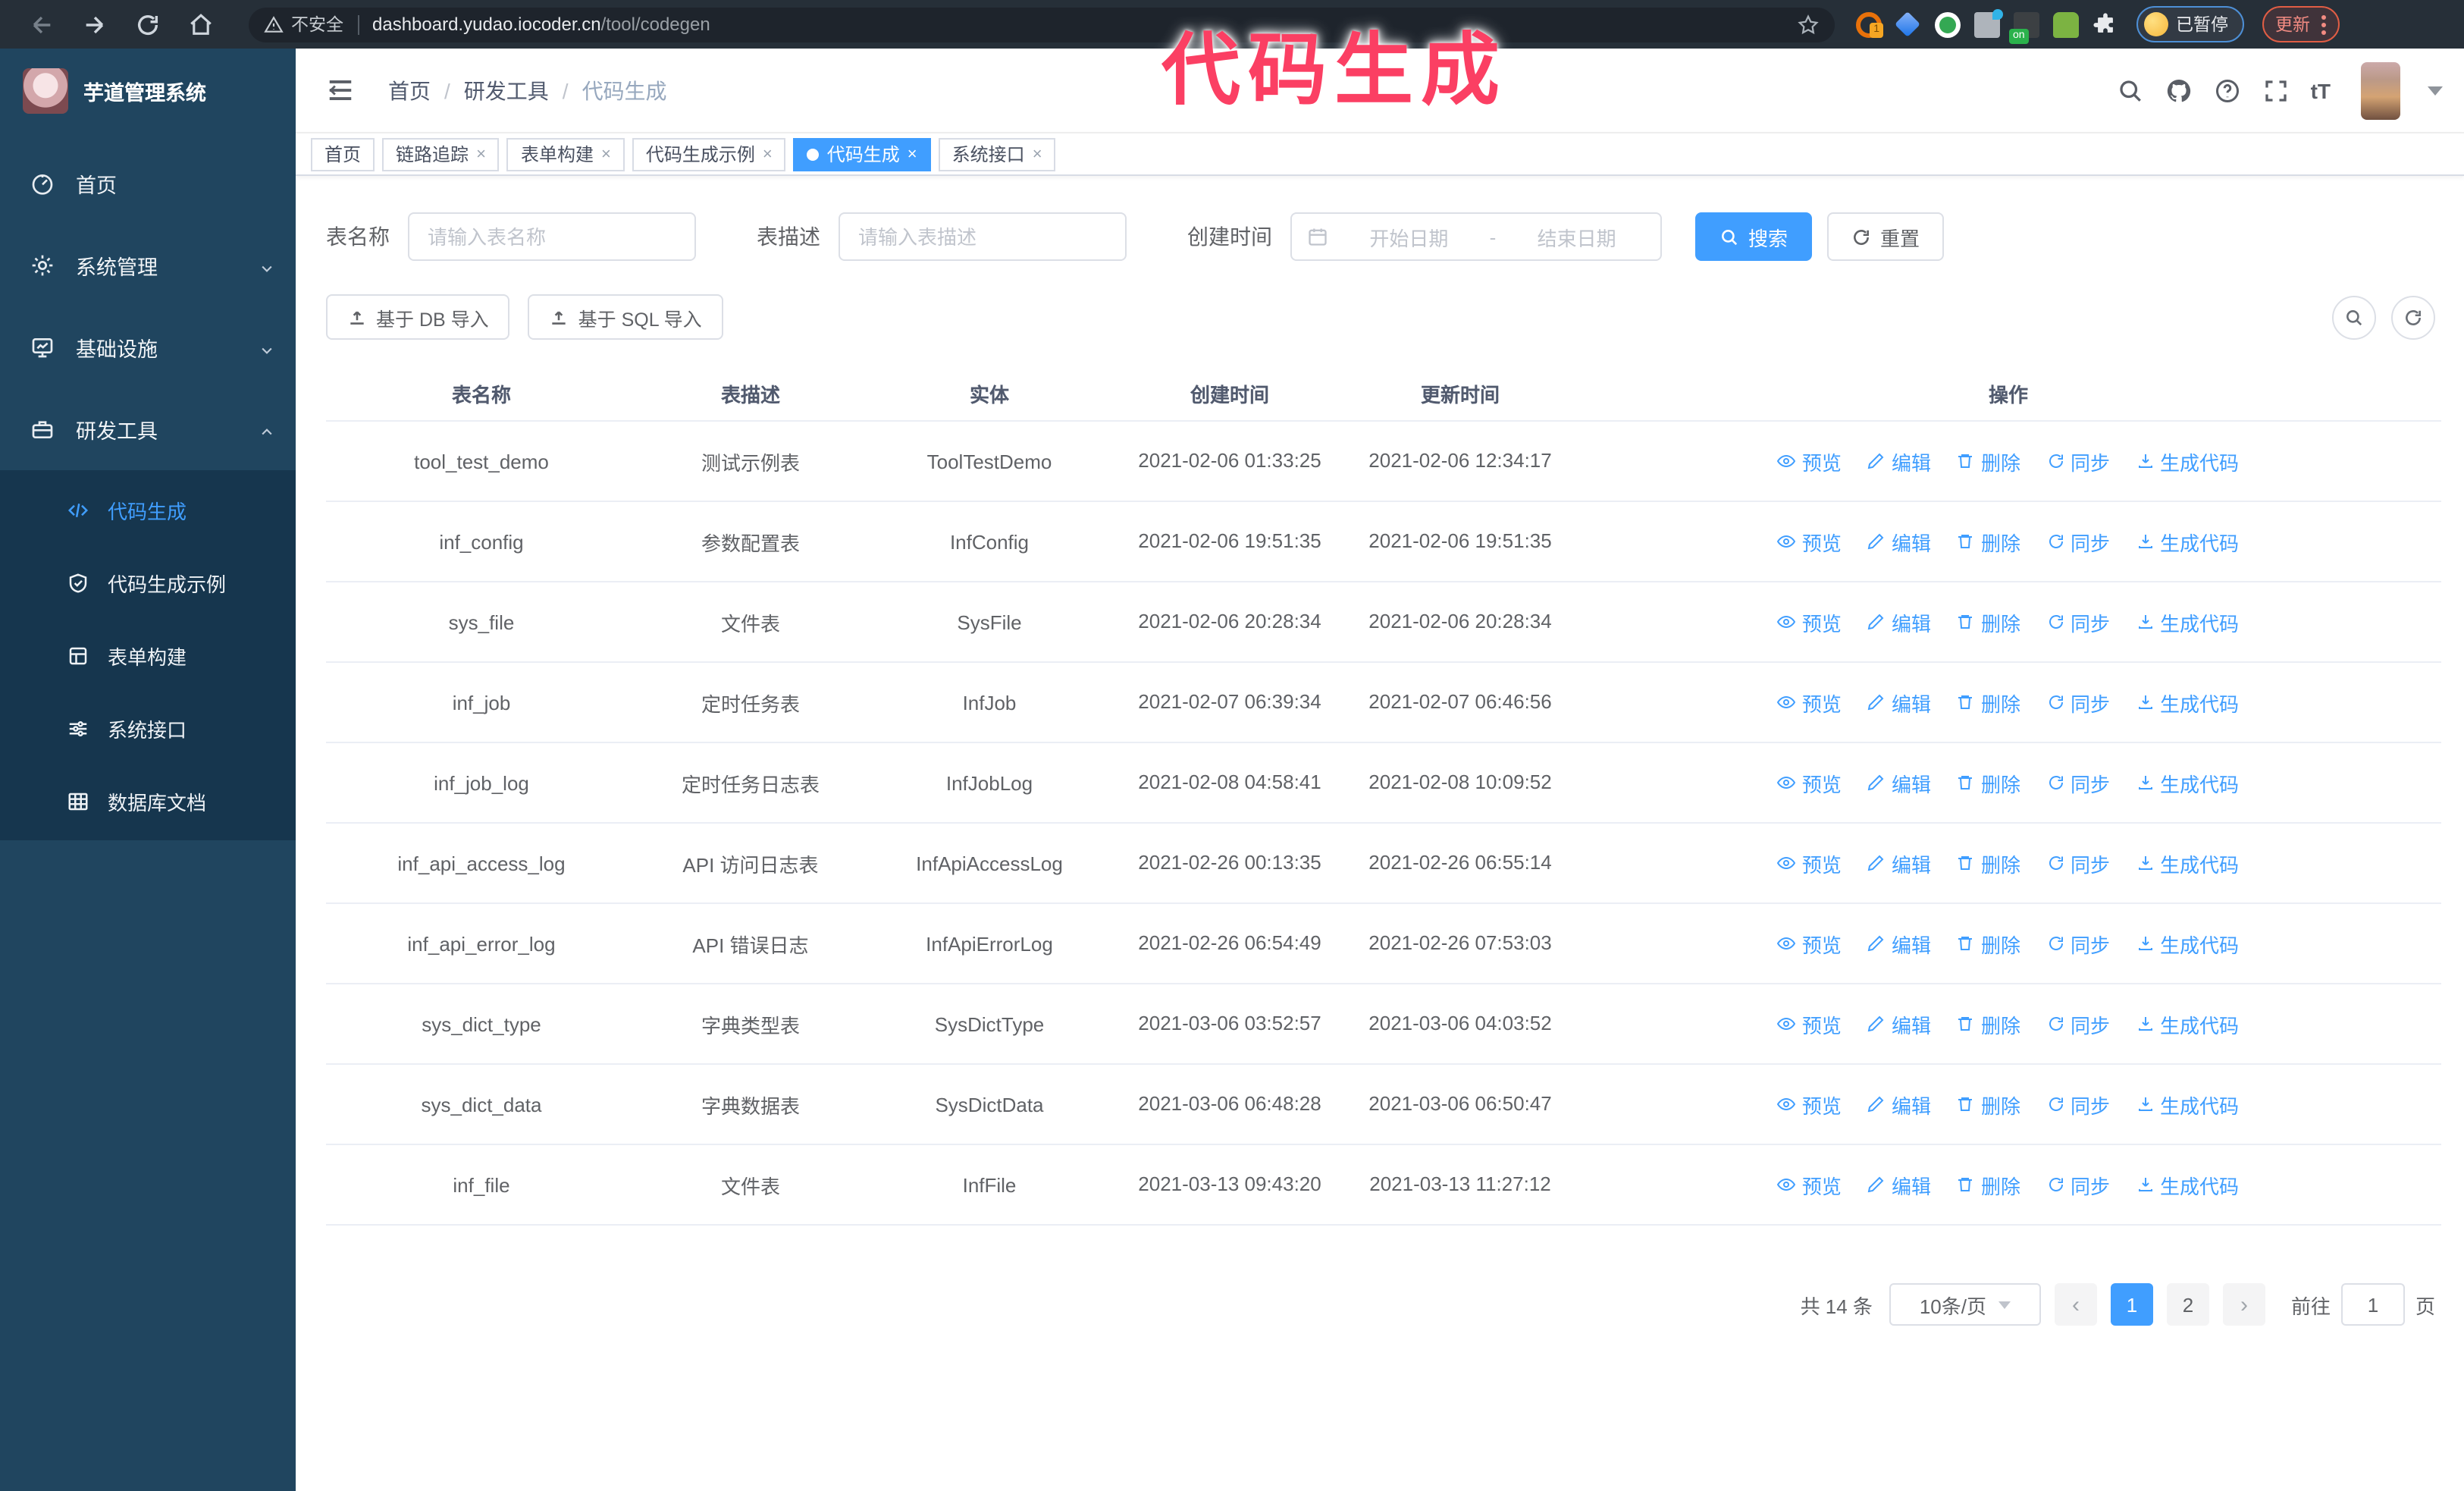 This screenshot has width=2464, height=1491. Describe the element at coordinates (2179, 90) in the screenshot. I see `github-icon` at that location.